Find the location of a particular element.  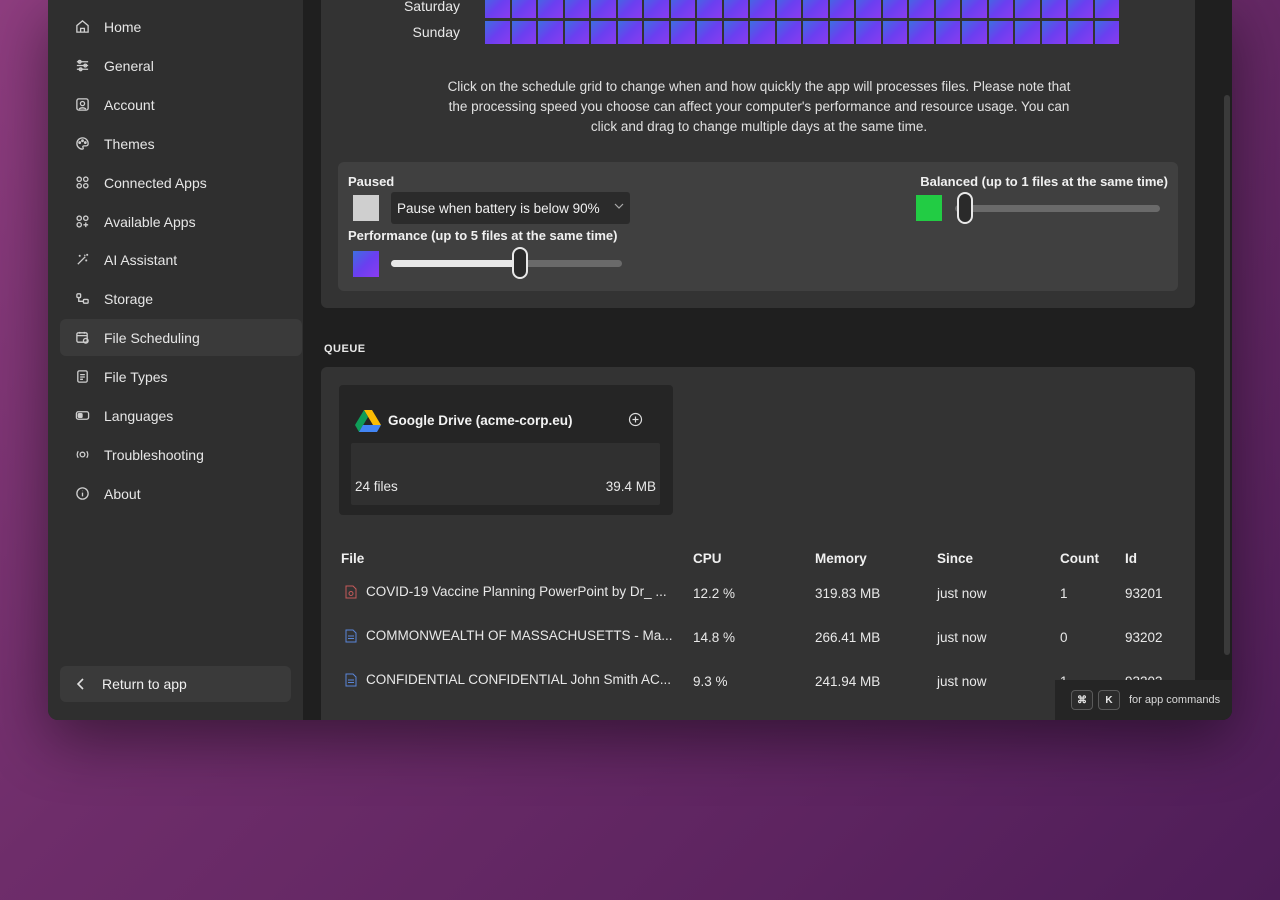

schedule-row-sunday is located at coordinates (802, 32).